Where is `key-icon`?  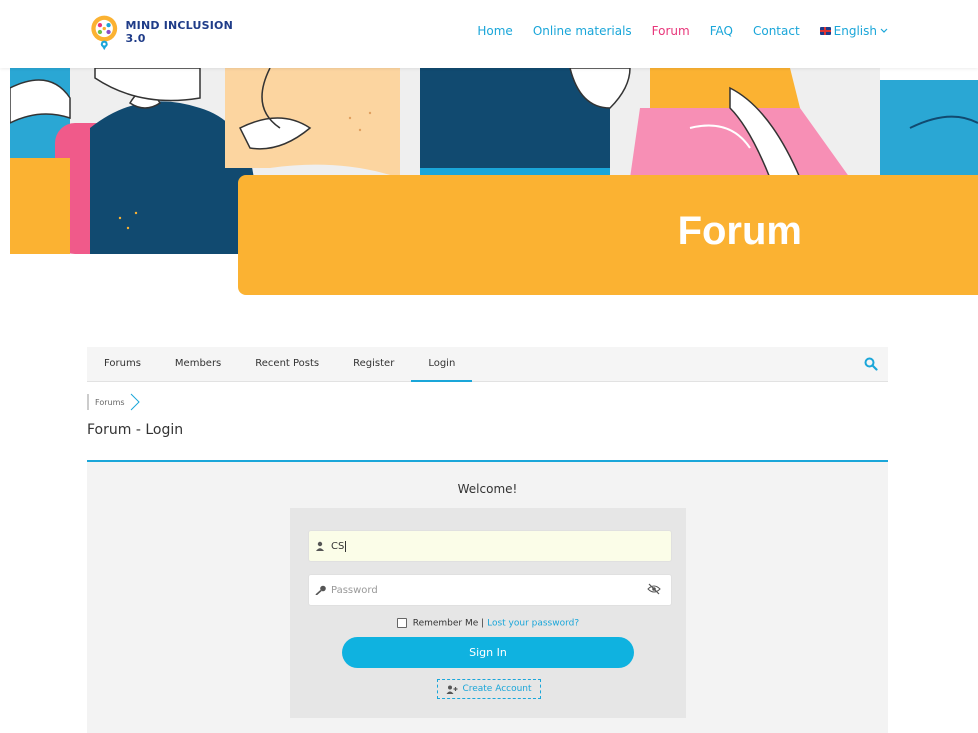 key-icon is located at coordinates (320, 590).